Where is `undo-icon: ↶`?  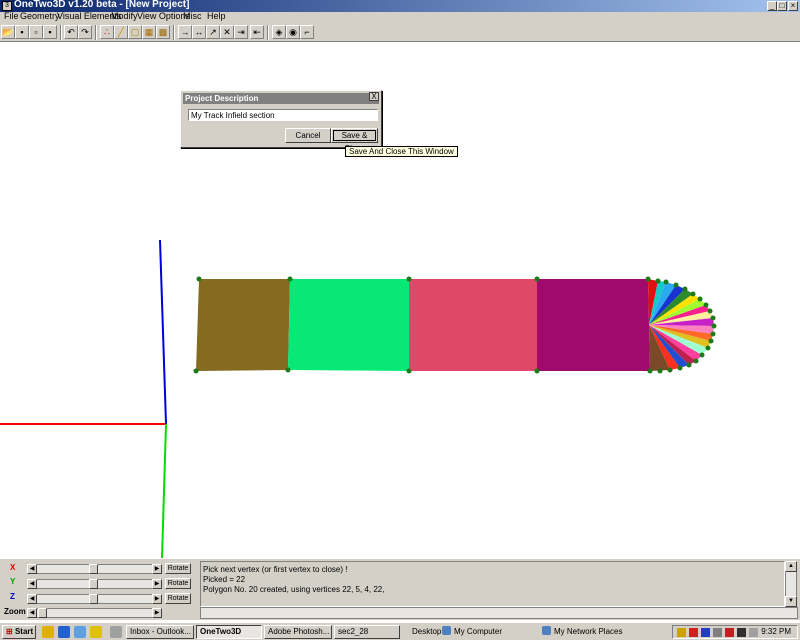 undo-icon: ↶ is located at coordinates (71, 32).